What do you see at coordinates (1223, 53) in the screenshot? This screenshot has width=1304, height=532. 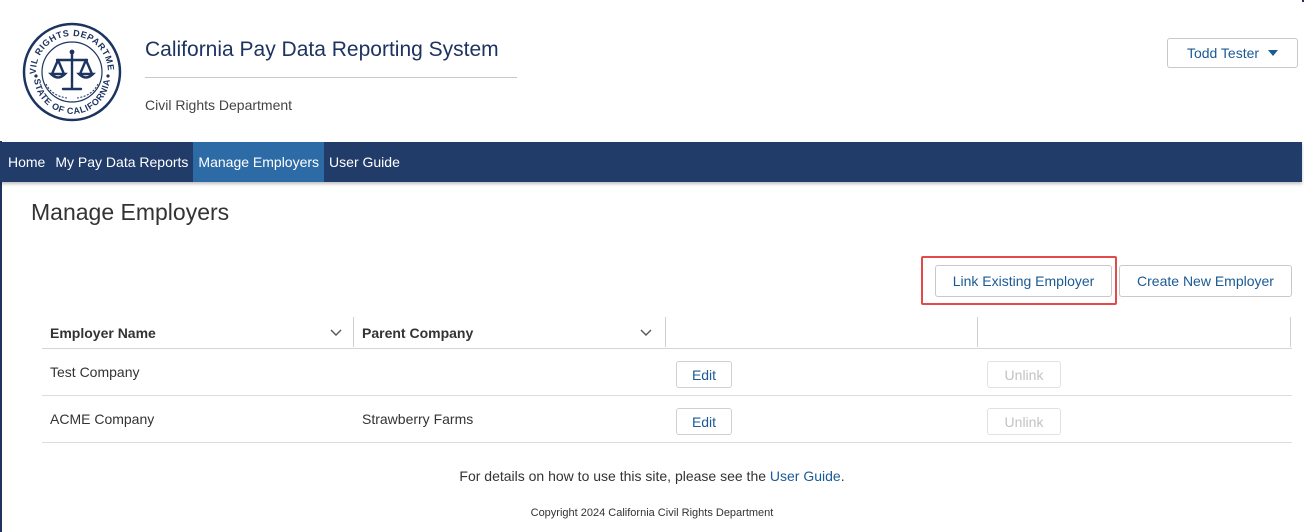 I see `user-name-label: Todd Tester` at bounding box center [1223, 53].